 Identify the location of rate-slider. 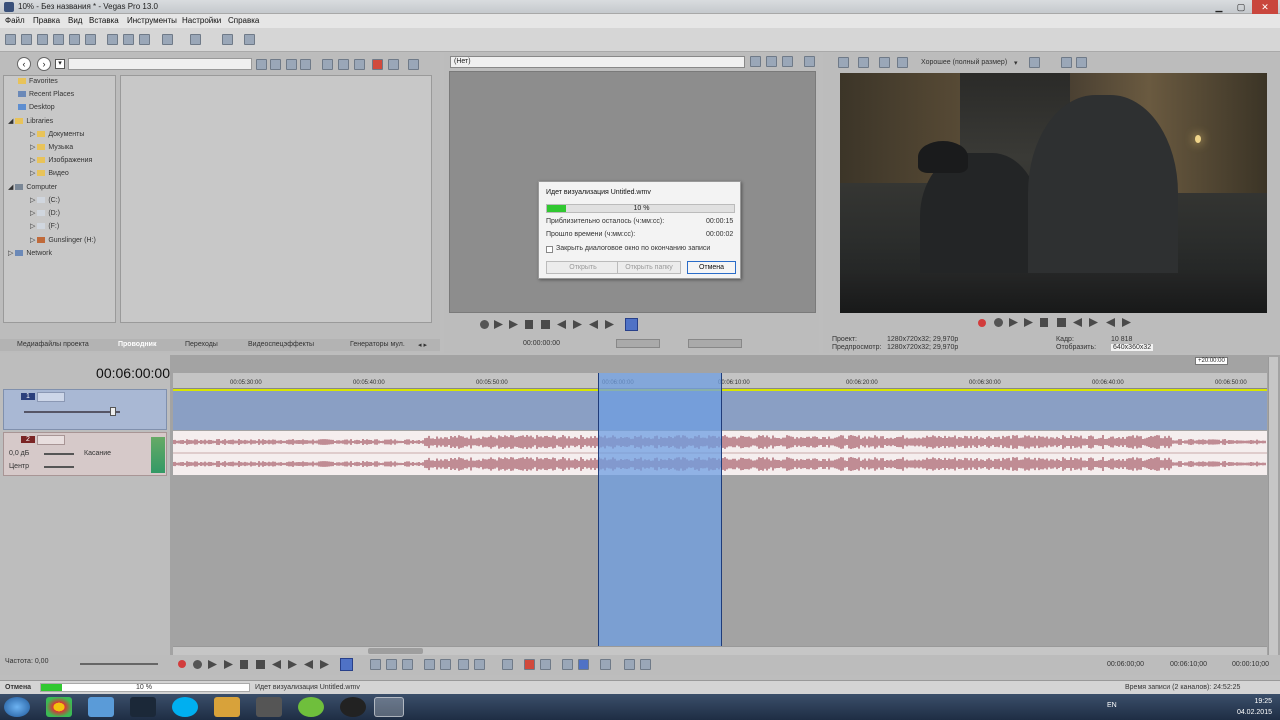
(119, 664).